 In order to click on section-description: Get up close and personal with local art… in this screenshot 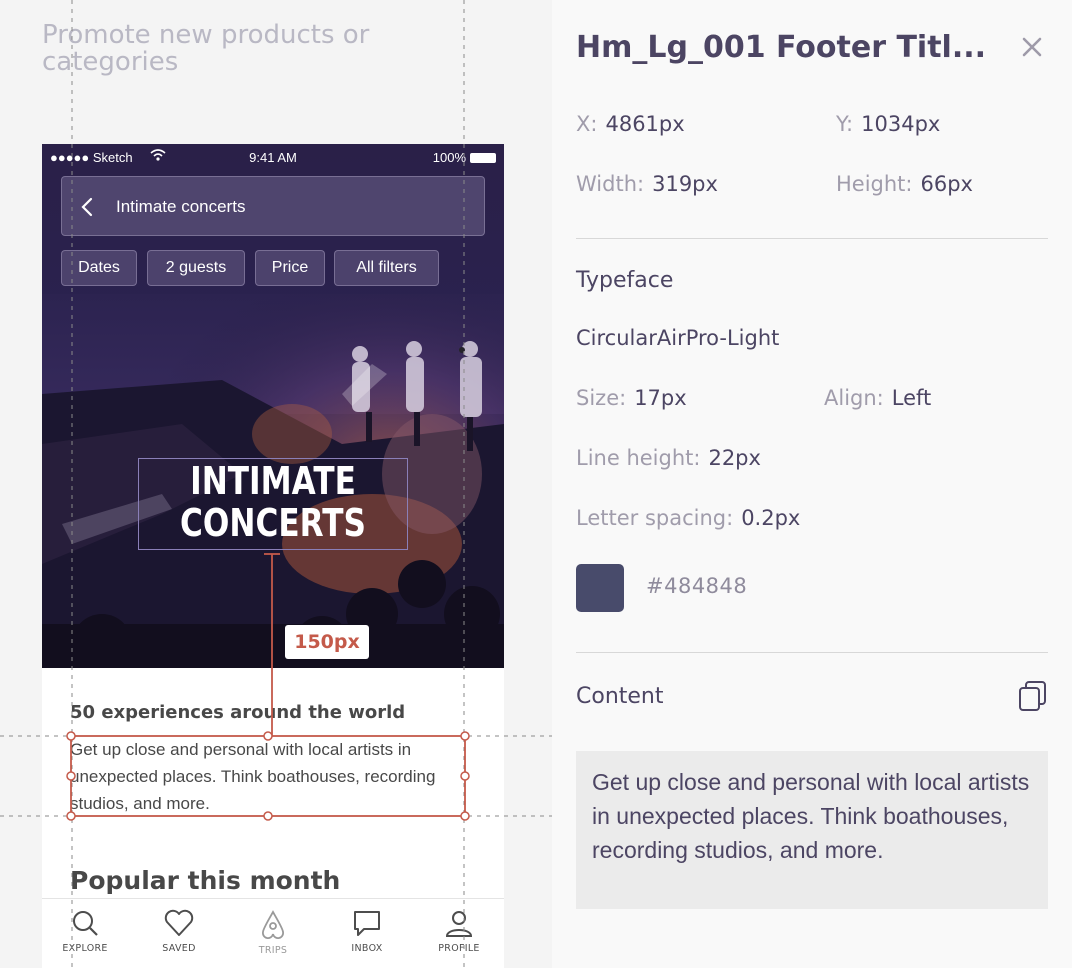, I will do `click(270, 776)`.